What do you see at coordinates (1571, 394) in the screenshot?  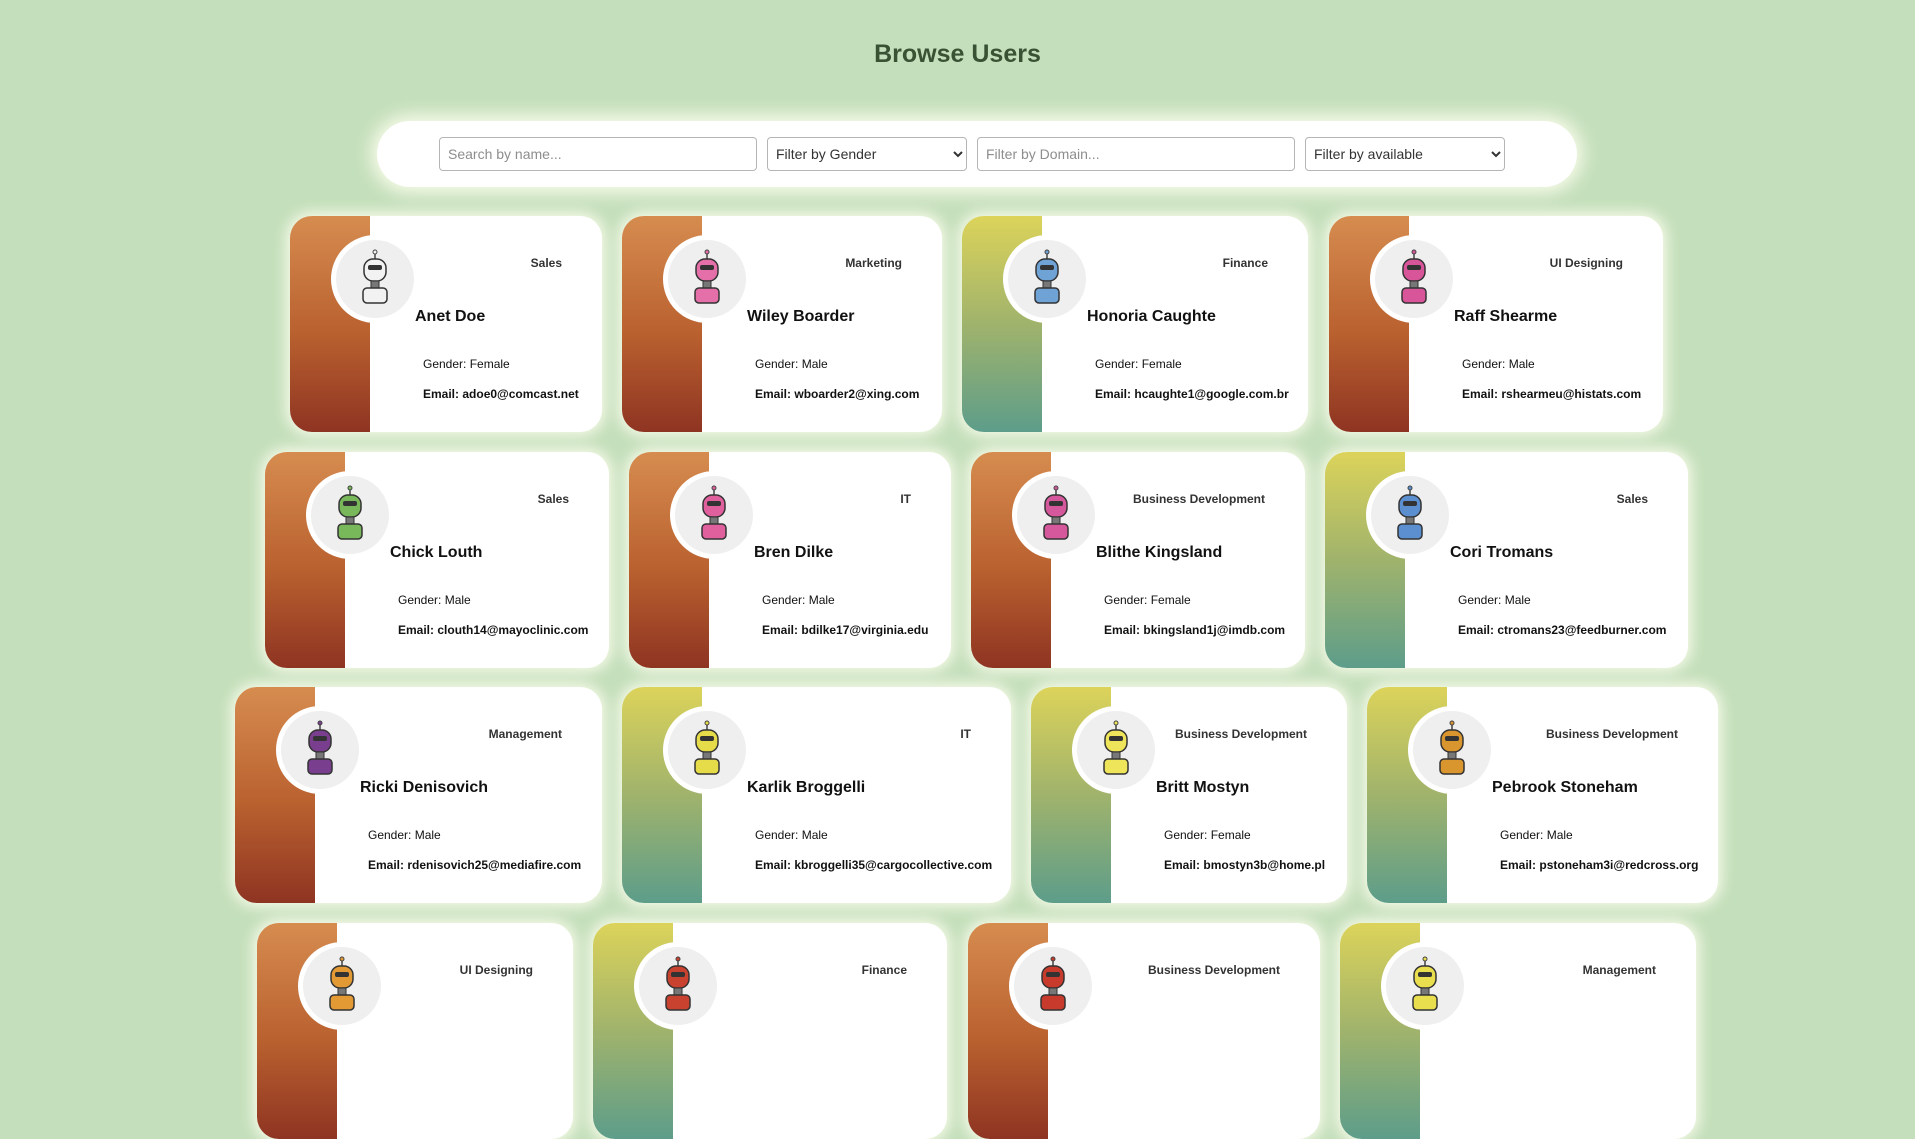 I see `email-value: rshearmeu@histats.com` at bounding box center [1571, 394].